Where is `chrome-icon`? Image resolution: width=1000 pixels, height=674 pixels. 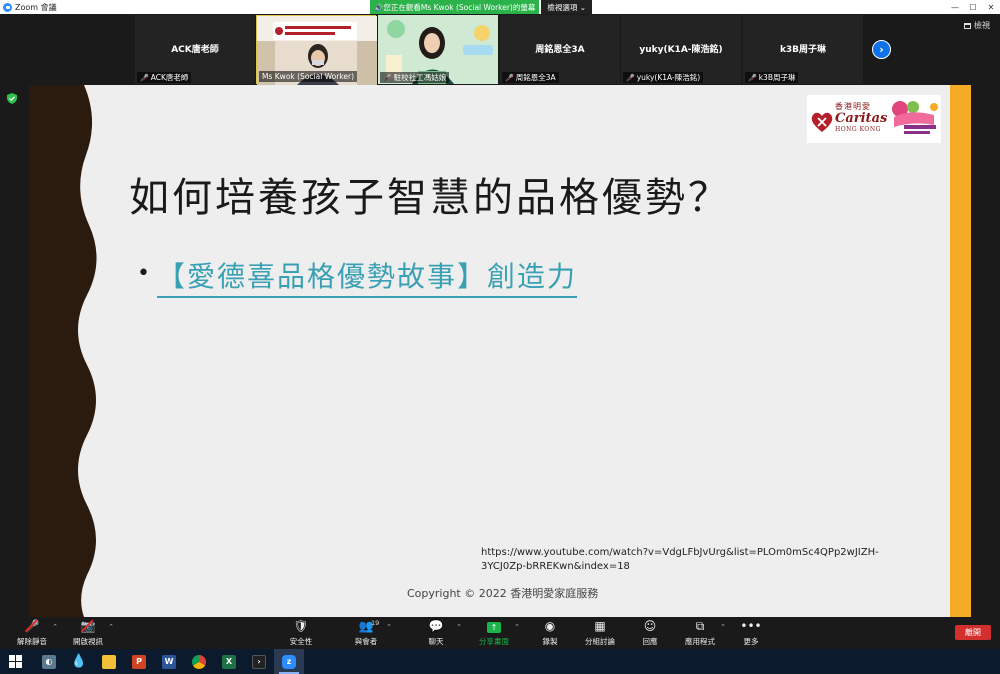
chrome-icon is located at coordinates (199, 661).